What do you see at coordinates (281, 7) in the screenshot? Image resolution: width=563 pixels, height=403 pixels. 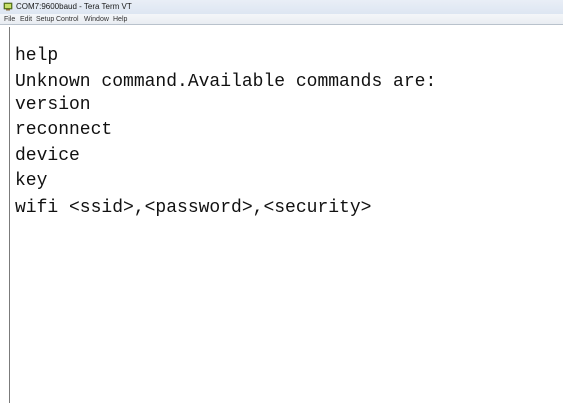 I see `title-bar: COM7:9600baud - Tera Term VT` at bounding box center [281, 7].